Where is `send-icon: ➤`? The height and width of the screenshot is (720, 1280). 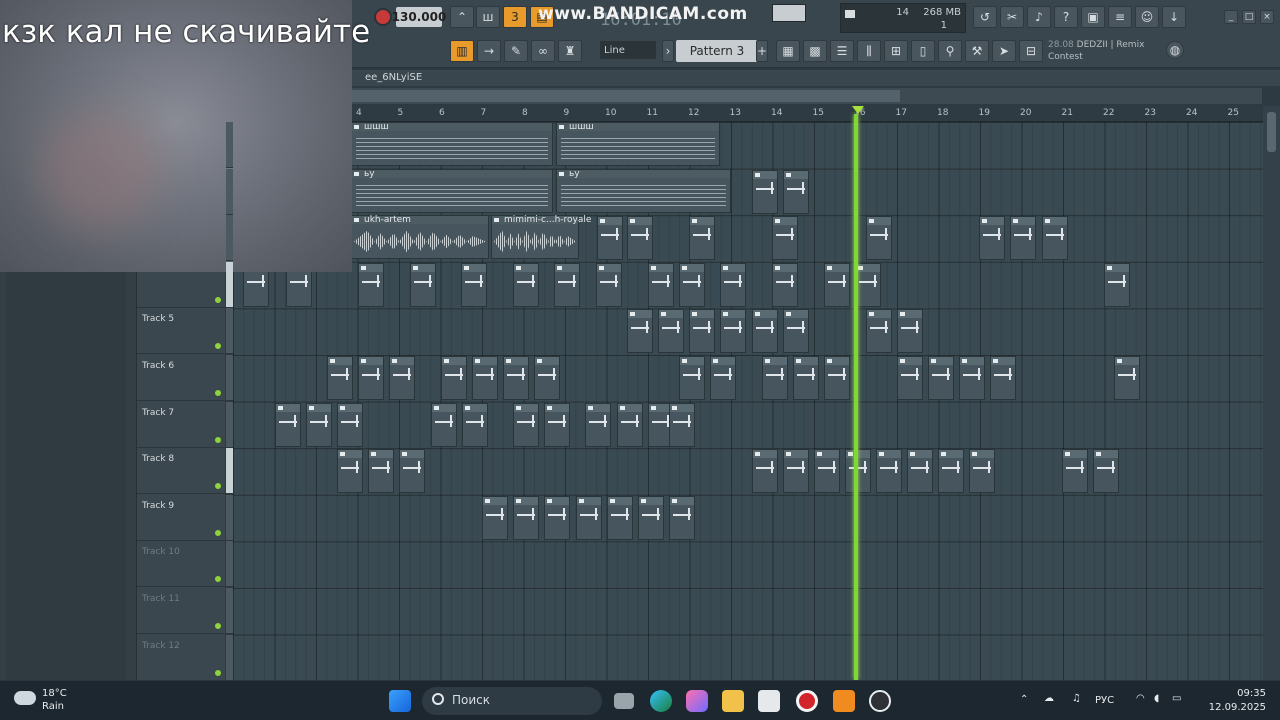
send-icon: ➤ is located at coordinates (1004, 51).